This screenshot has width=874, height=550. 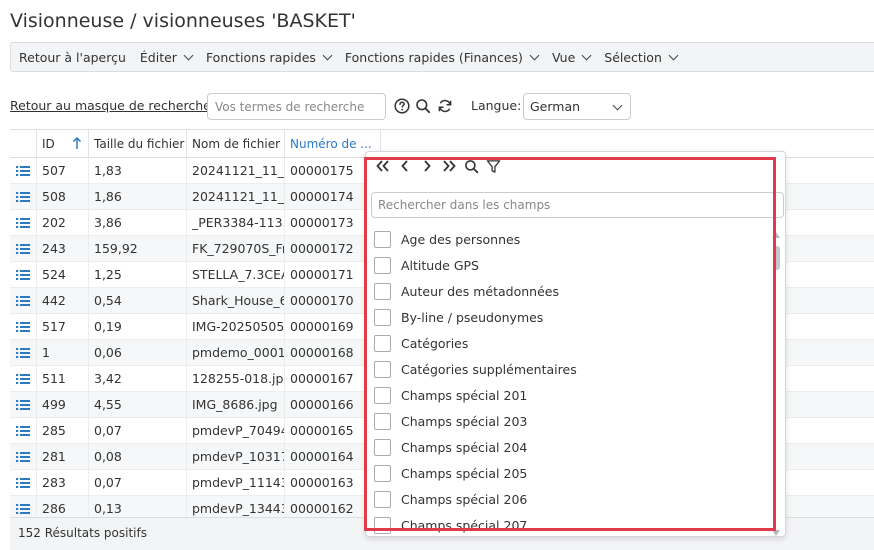 I want to click on menu-edit: Éditer, so click(x=166, y=57).